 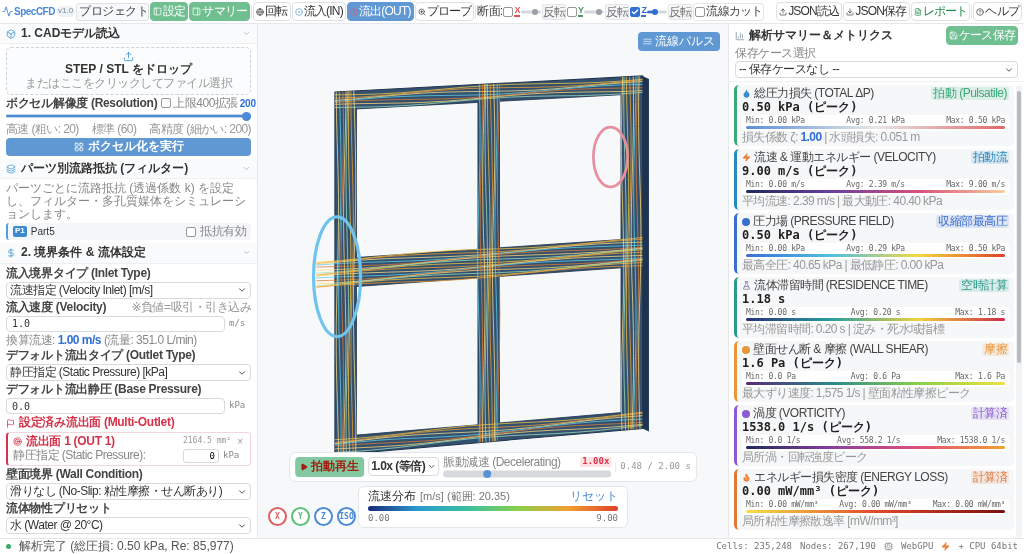 What do you see at coordinates (502, 462) in the screenshot?
I see `mode-label: 脈動減速 (Decelerating)` at bounding box center [502, 462].